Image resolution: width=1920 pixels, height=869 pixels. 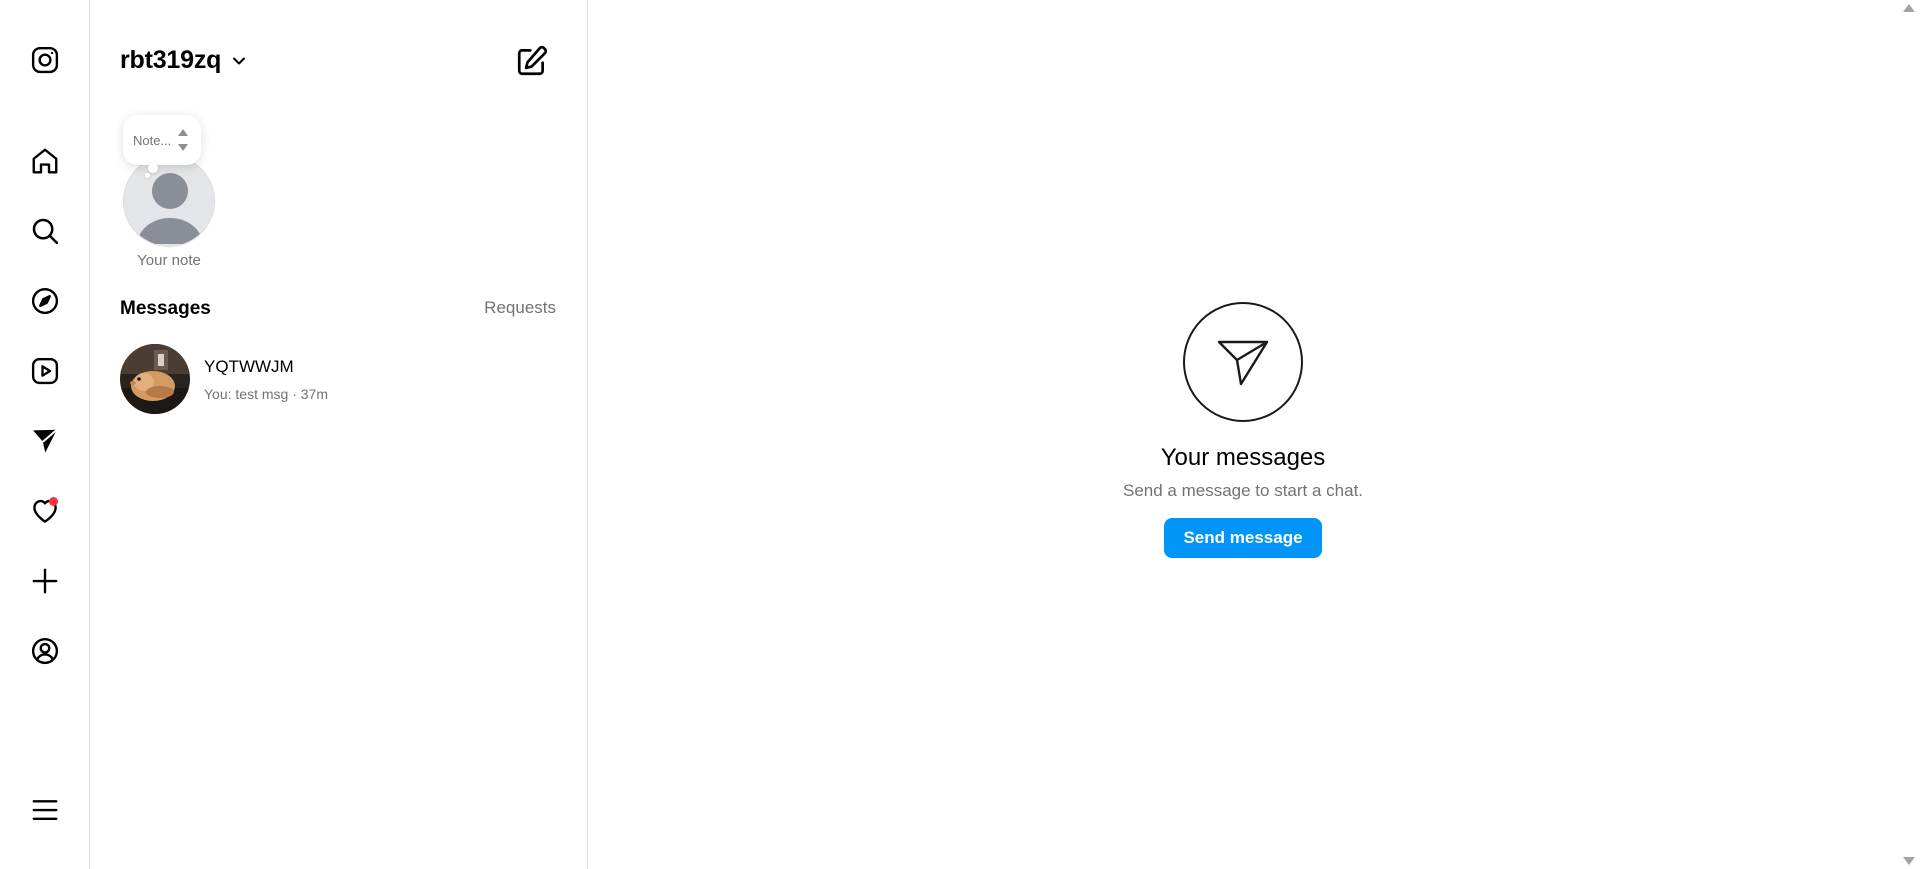 I want to click on paper-plane-icon, so click(x=1243, y=363).